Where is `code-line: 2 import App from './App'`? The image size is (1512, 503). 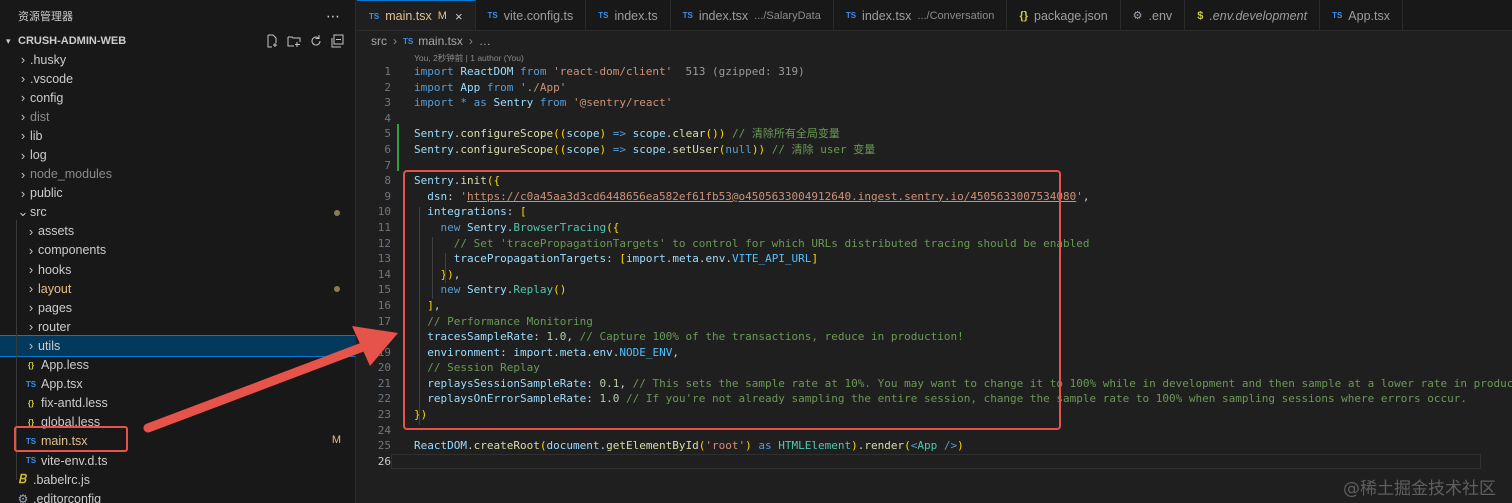
code-line: 2 import App from './App' is located at coordinates (934, 88).